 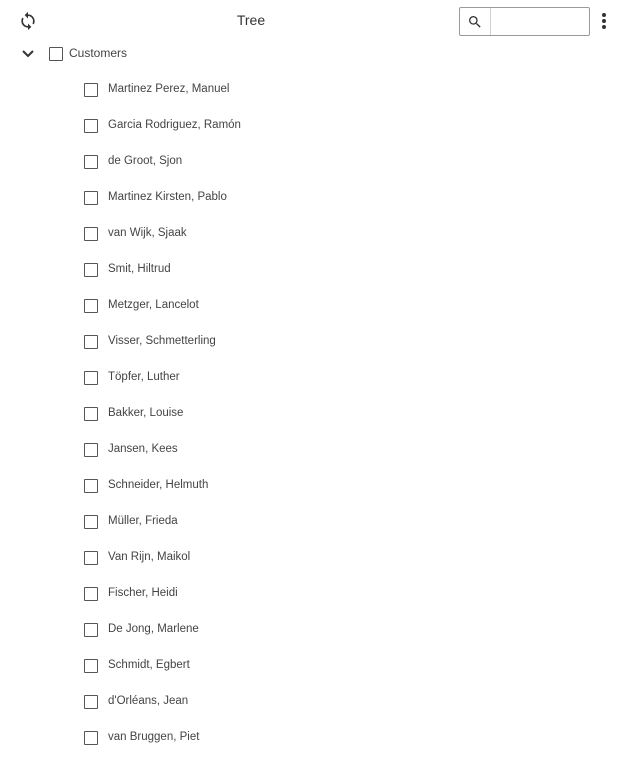 What do you see at coordinates (540, 21) in the screenshot?
I see `search-input` at bounding box center [540, 21].